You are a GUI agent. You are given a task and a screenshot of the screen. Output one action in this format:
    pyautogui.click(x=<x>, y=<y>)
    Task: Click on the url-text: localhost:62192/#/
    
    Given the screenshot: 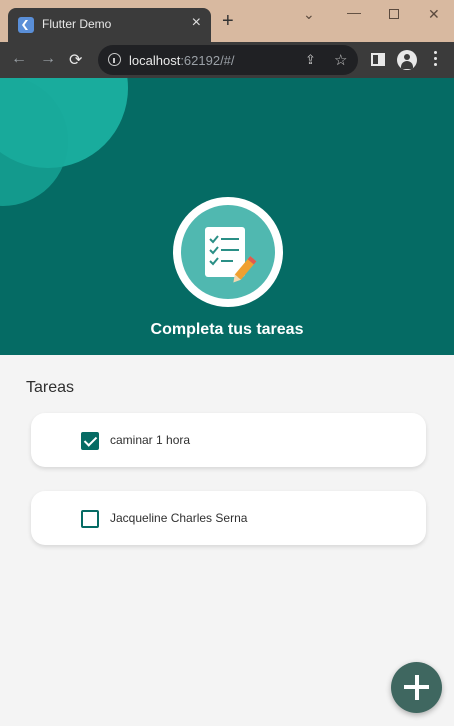 What is the action you would take?
    pyautogui.click(x=182, y=60)
    